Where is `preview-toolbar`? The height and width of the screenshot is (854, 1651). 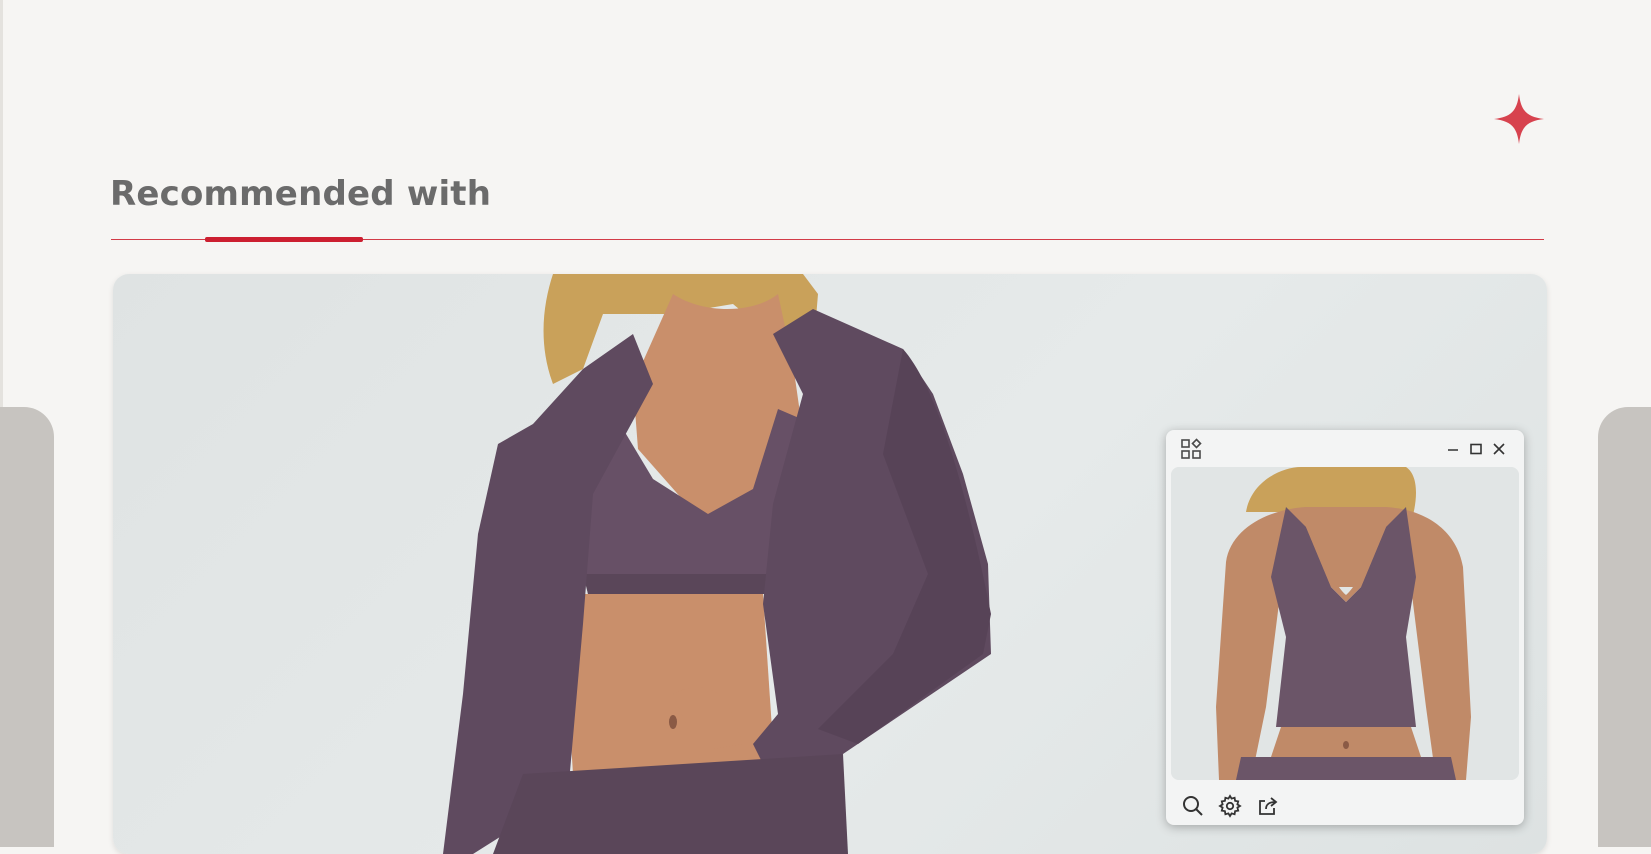
preview-toolbar is located at coordinates (1345, 805).